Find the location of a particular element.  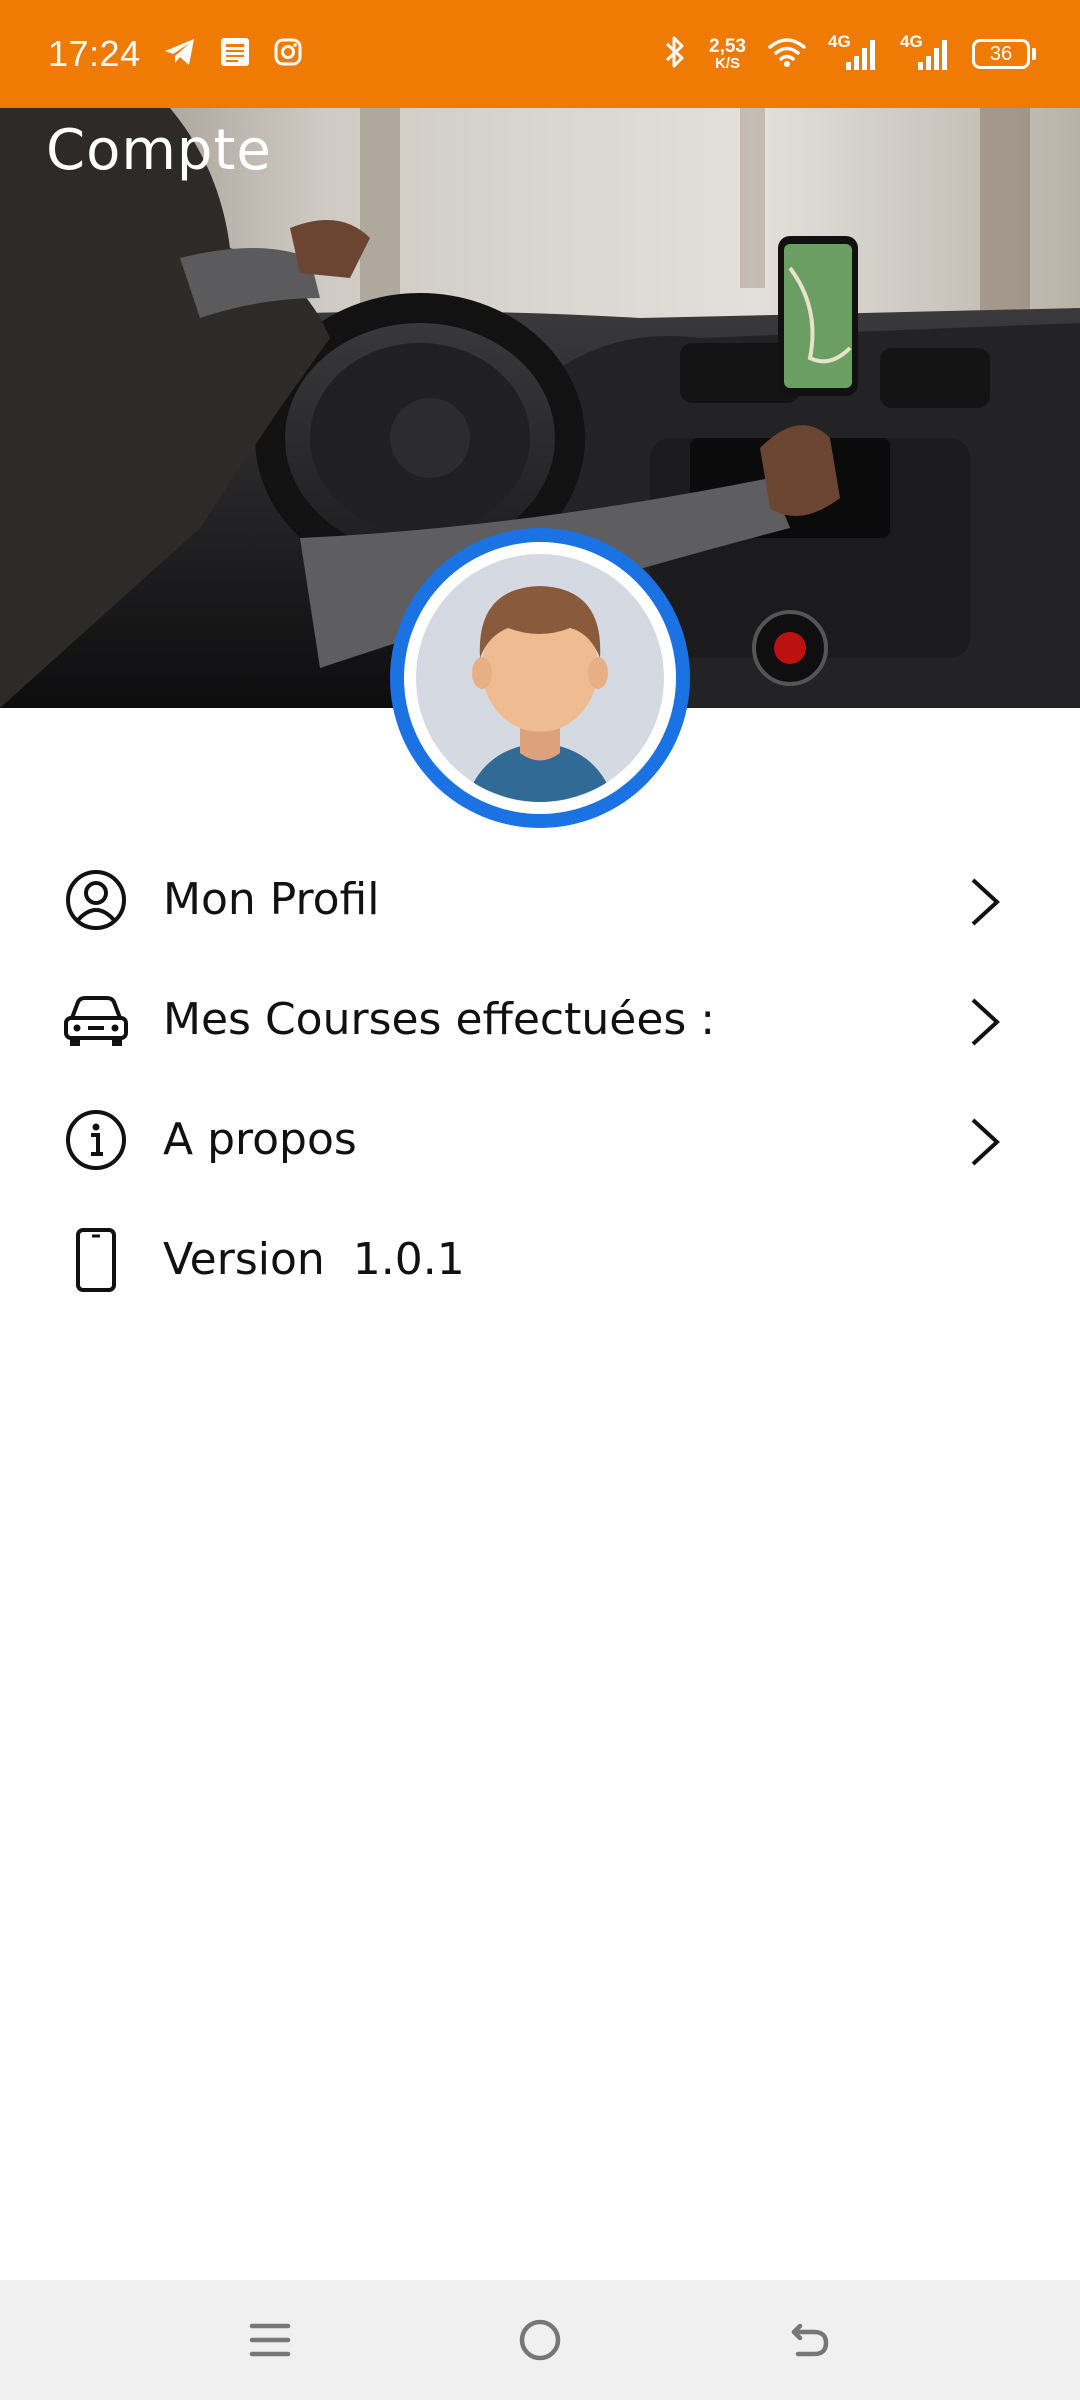

avatar is located at coordinates (540, 678).